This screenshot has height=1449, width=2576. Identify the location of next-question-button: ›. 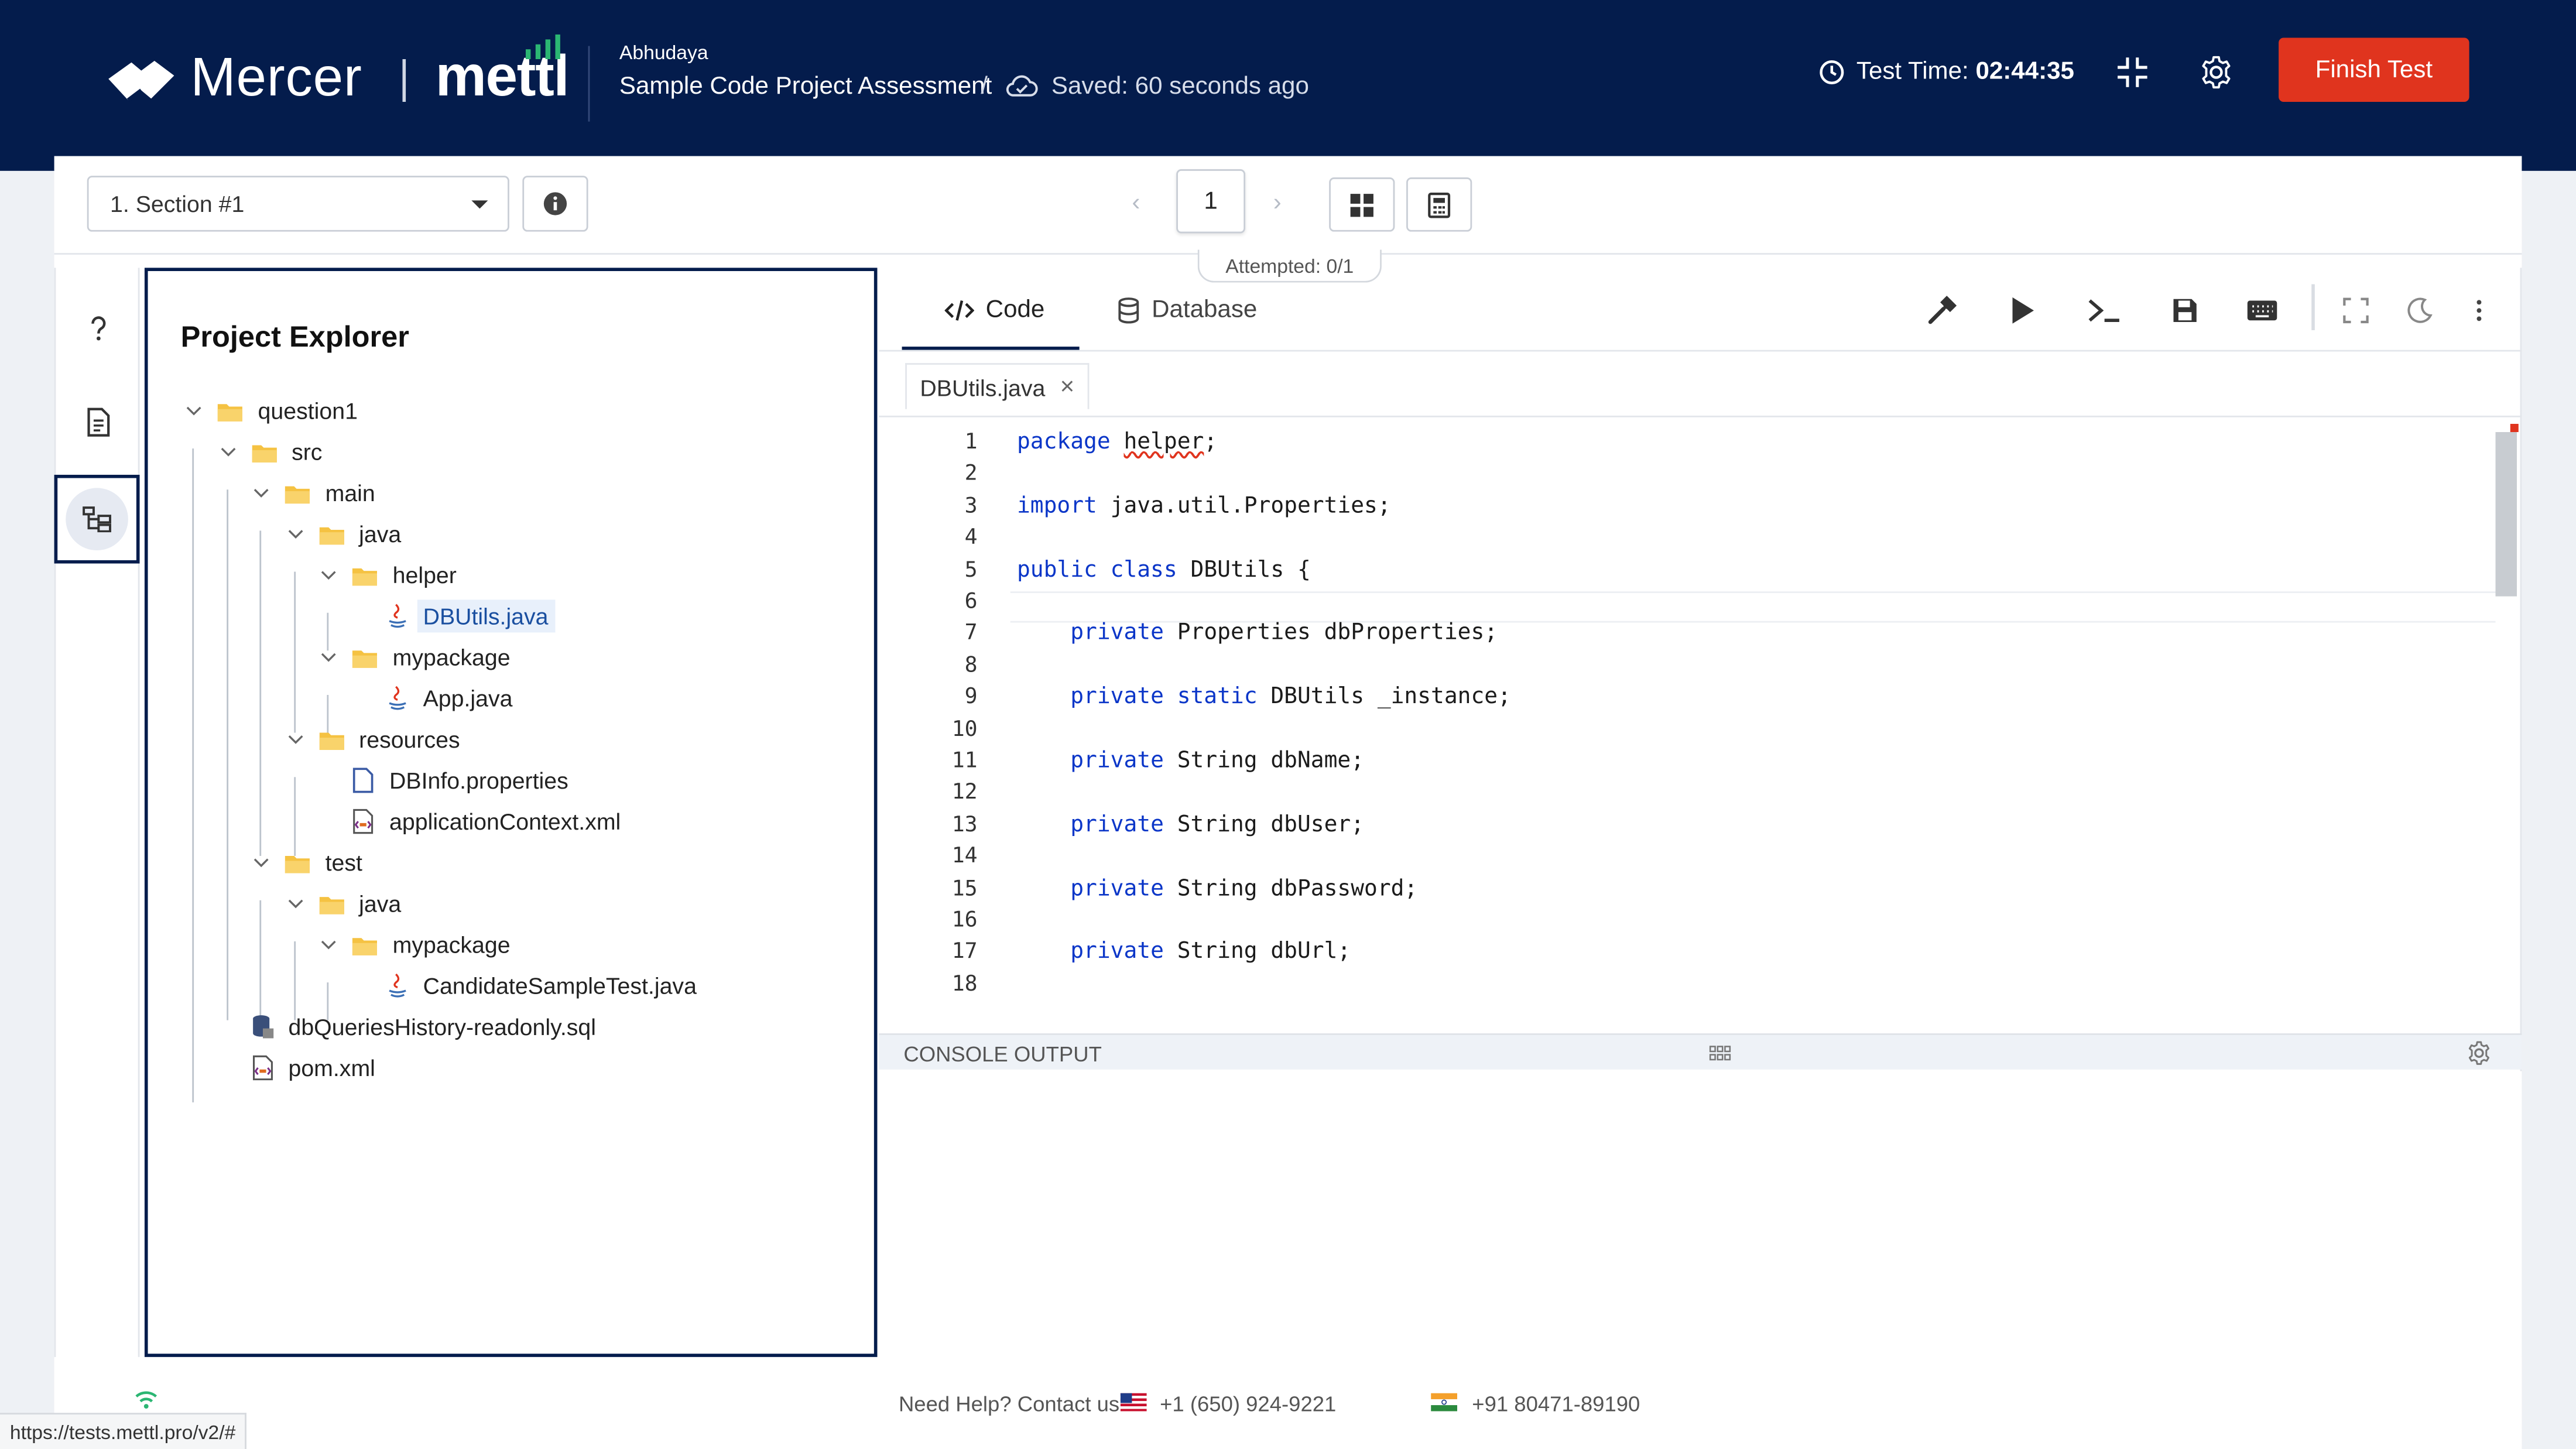
(1277, 203).